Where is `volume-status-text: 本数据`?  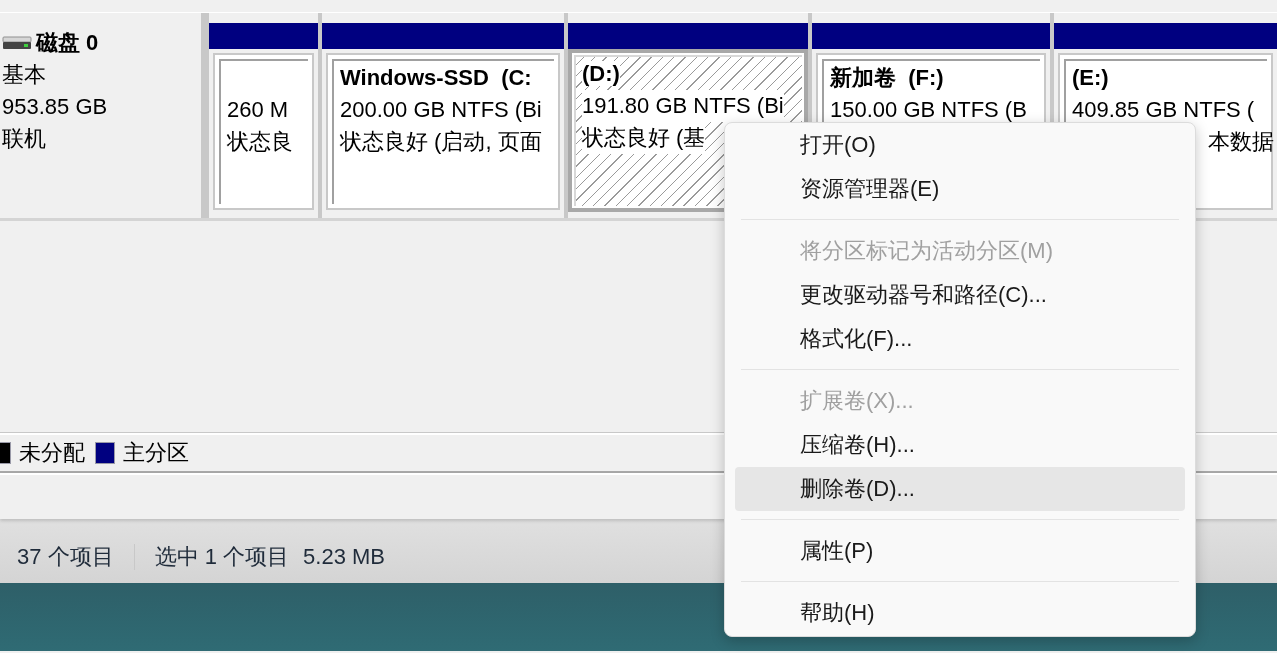
volume-status-text: 本数据 is located at coordinates (1241, 142).